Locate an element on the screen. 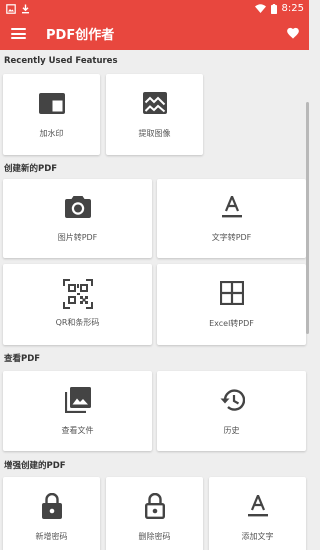 This screenshot has height=550, width=320. app-bar: PDF创作者 is located at coordinates (154, 33).